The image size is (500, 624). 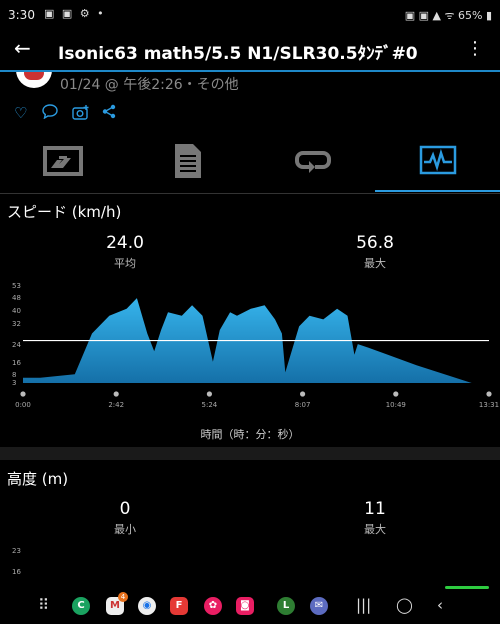 I want to click on green-indicator, so click(x=467, y=587).